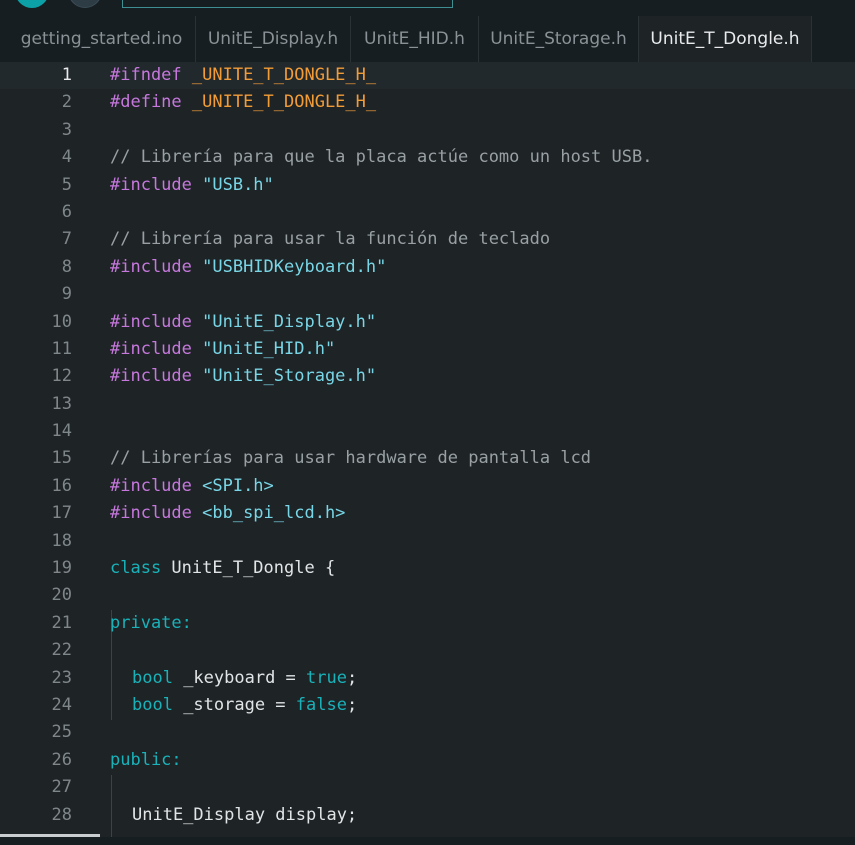  I want to click on line-number: 26, so click(61, 759).